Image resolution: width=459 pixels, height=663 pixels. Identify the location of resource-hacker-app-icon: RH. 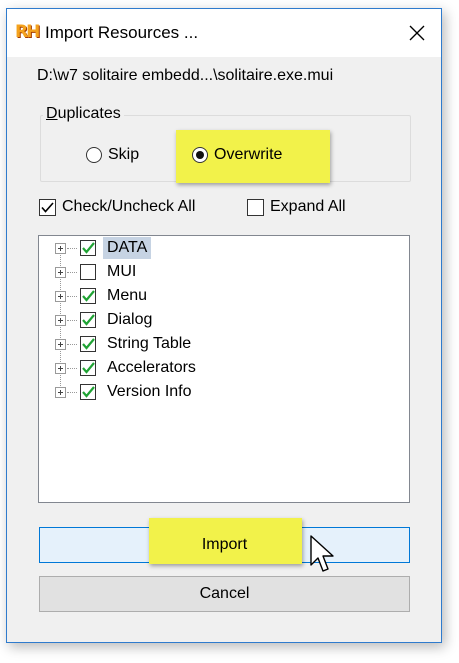
(27, 32).